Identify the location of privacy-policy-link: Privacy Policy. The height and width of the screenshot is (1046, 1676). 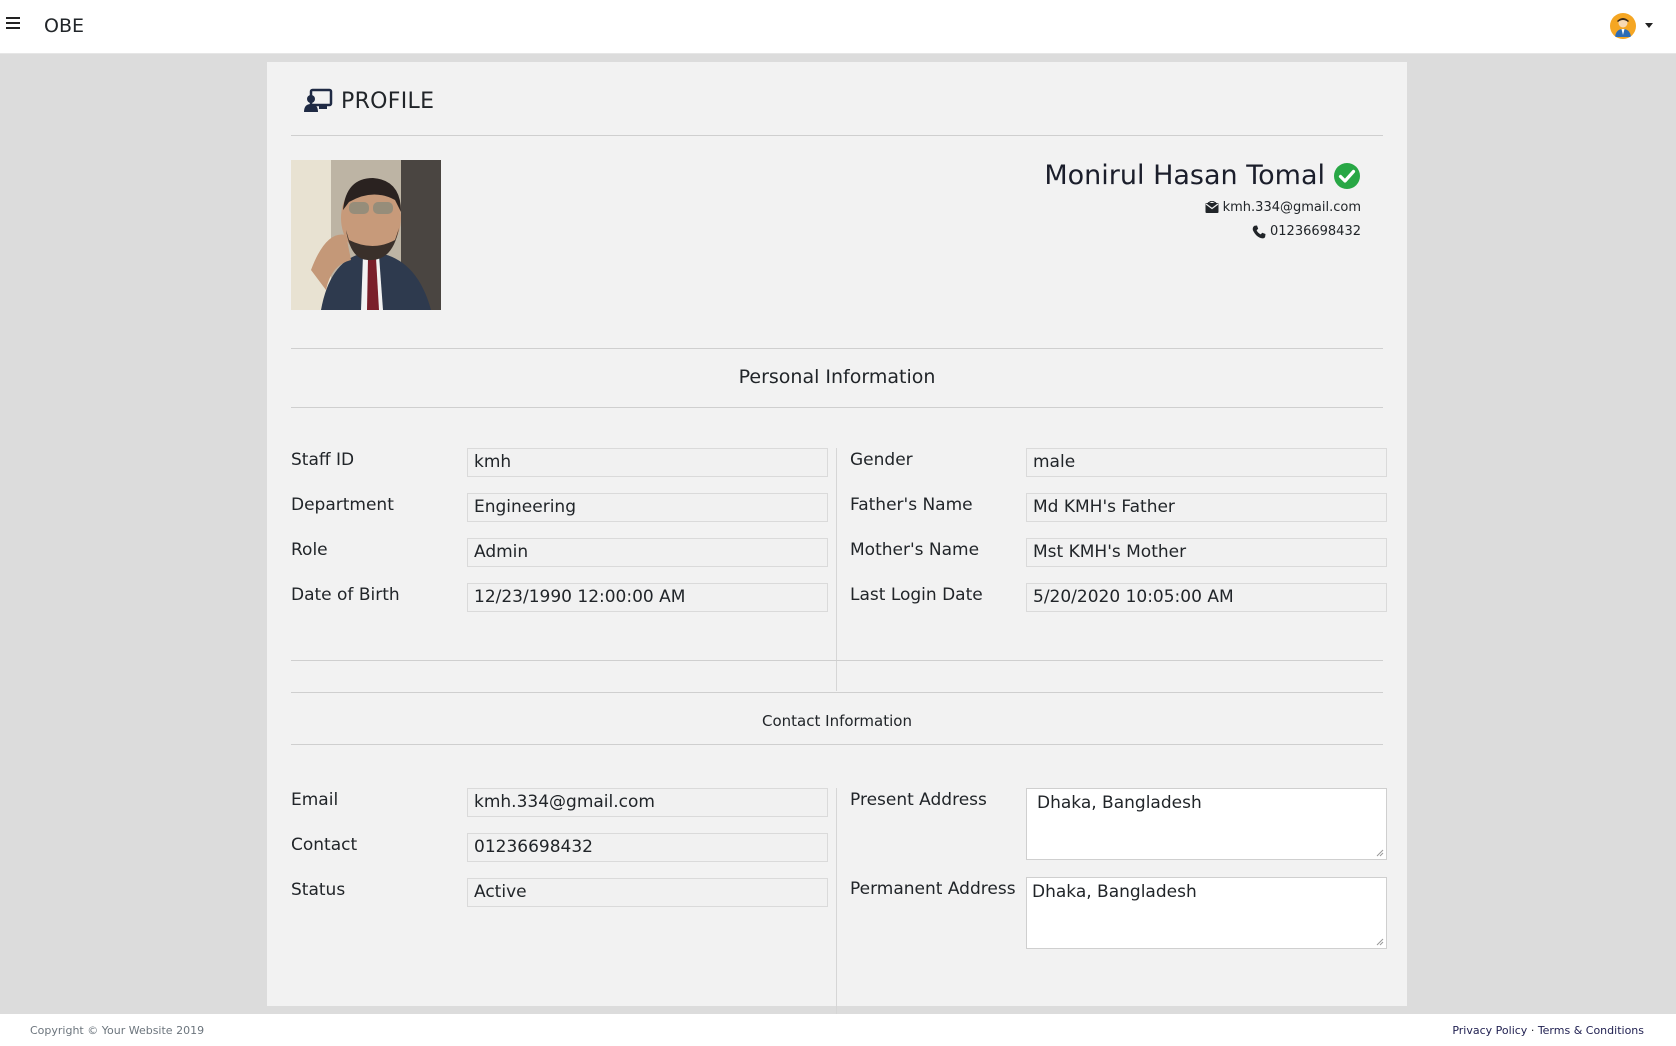
(1489, 1030).